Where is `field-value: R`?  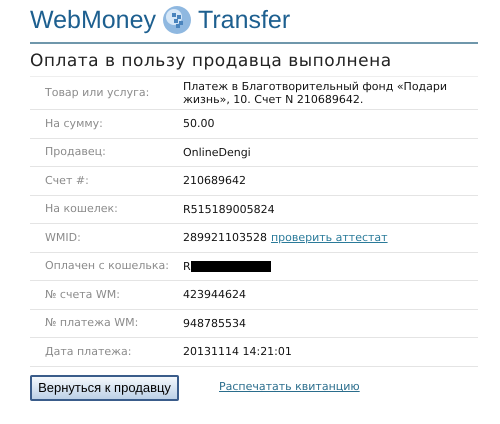
field-value: R is located at coordinates (187, 266).